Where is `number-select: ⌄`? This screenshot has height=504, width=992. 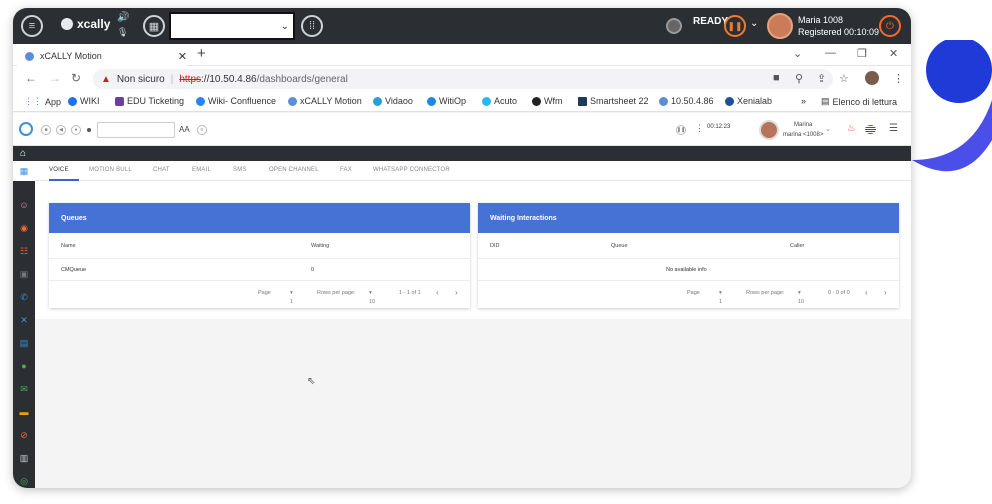
number-select: ⌄ is located at coordinates (232, 26).